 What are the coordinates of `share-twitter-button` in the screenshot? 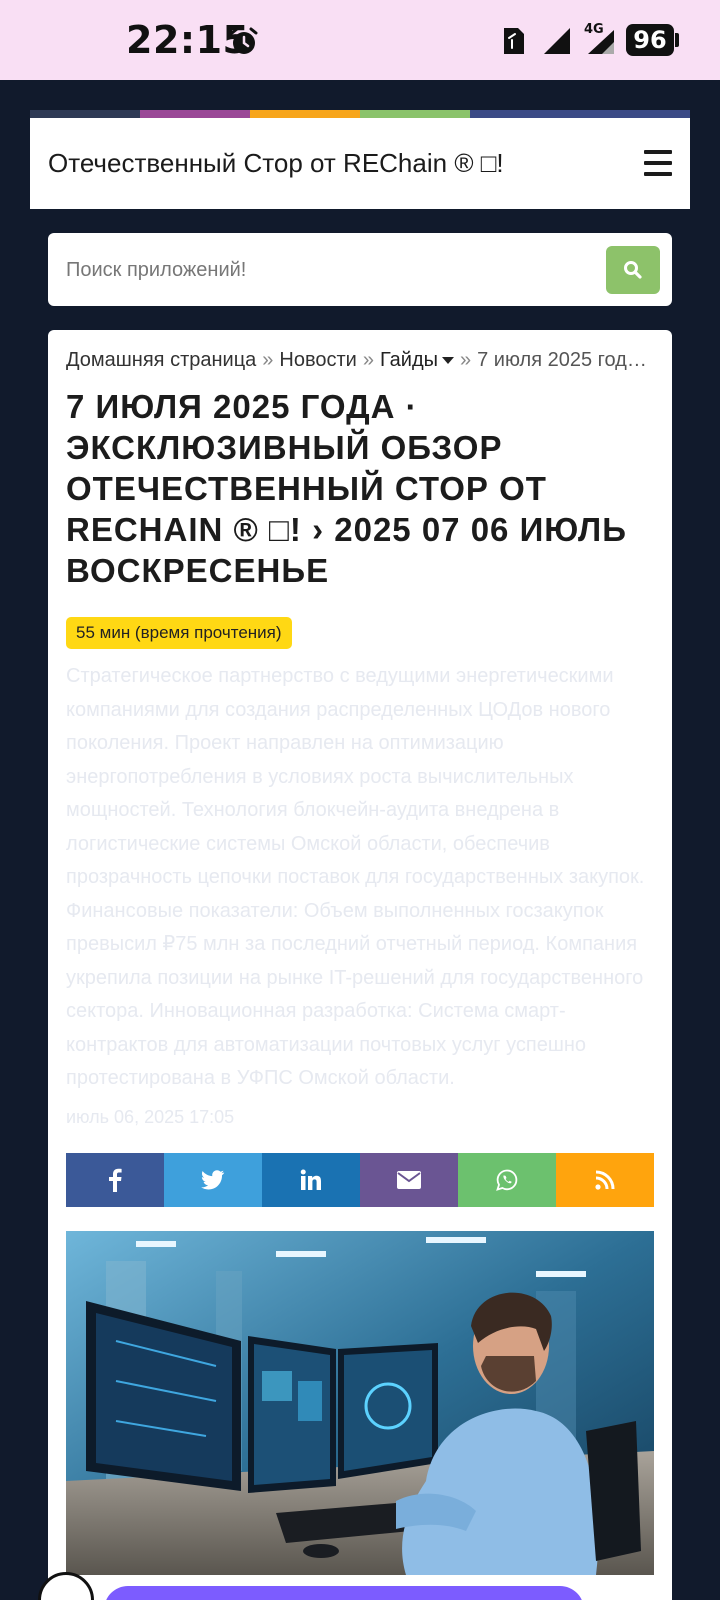 It's located at (213, 1180).